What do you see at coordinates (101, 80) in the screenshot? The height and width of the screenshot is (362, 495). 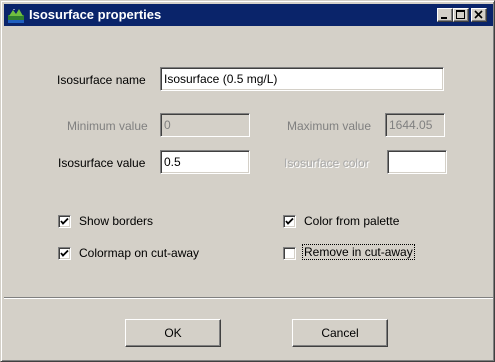 I see `isosurface-name-label: Isosurface name` at bounding box center [101, 80].